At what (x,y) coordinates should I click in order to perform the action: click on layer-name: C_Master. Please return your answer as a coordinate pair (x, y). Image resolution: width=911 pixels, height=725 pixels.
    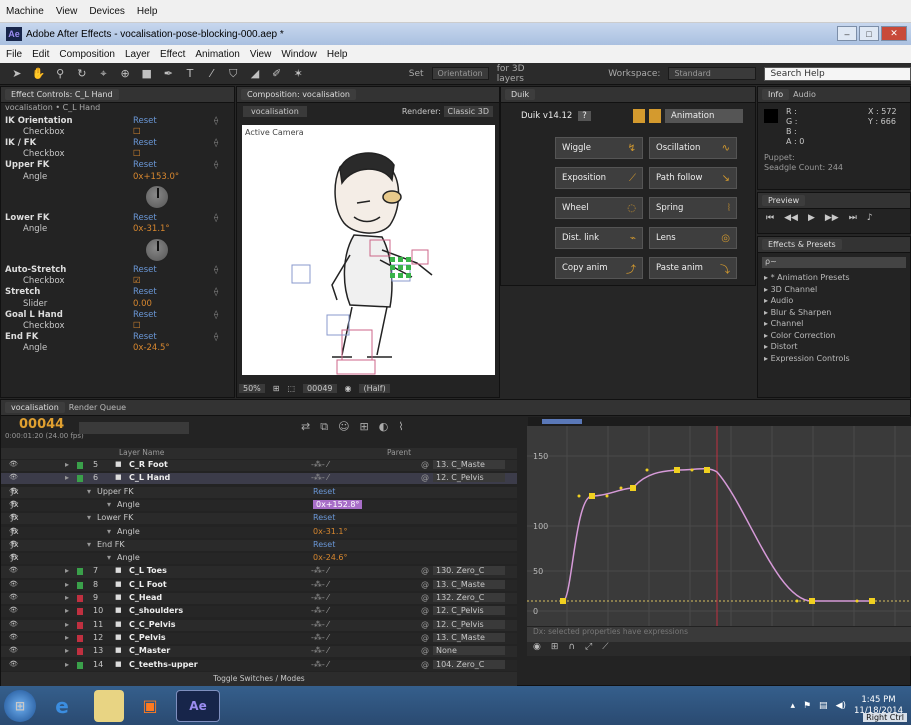
    Looking at the image, I should click on (149, 650).